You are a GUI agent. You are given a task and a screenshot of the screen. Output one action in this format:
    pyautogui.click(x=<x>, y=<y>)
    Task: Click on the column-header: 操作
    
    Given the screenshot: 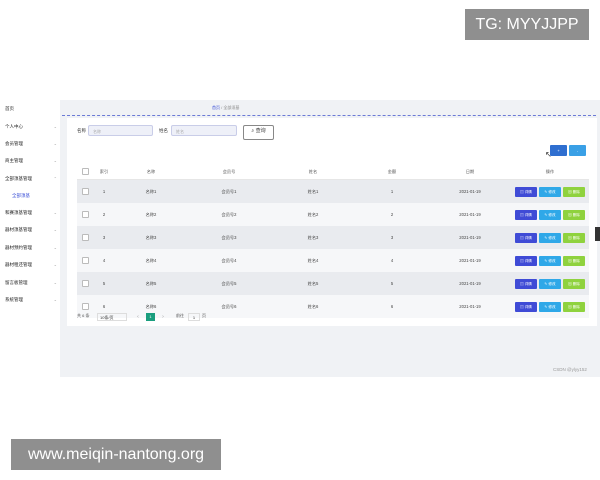 What is the action you would take?
    pyautogui.click(x=550, y=172)
    